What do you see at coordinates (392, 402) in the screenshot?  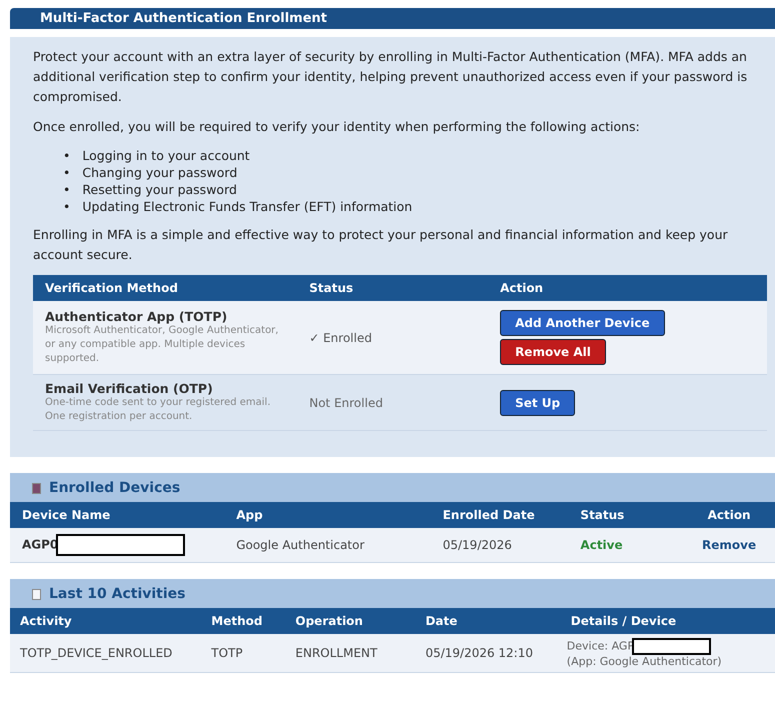 I see `status-cell: Not Enrolled` at bounding box center [392, 402].